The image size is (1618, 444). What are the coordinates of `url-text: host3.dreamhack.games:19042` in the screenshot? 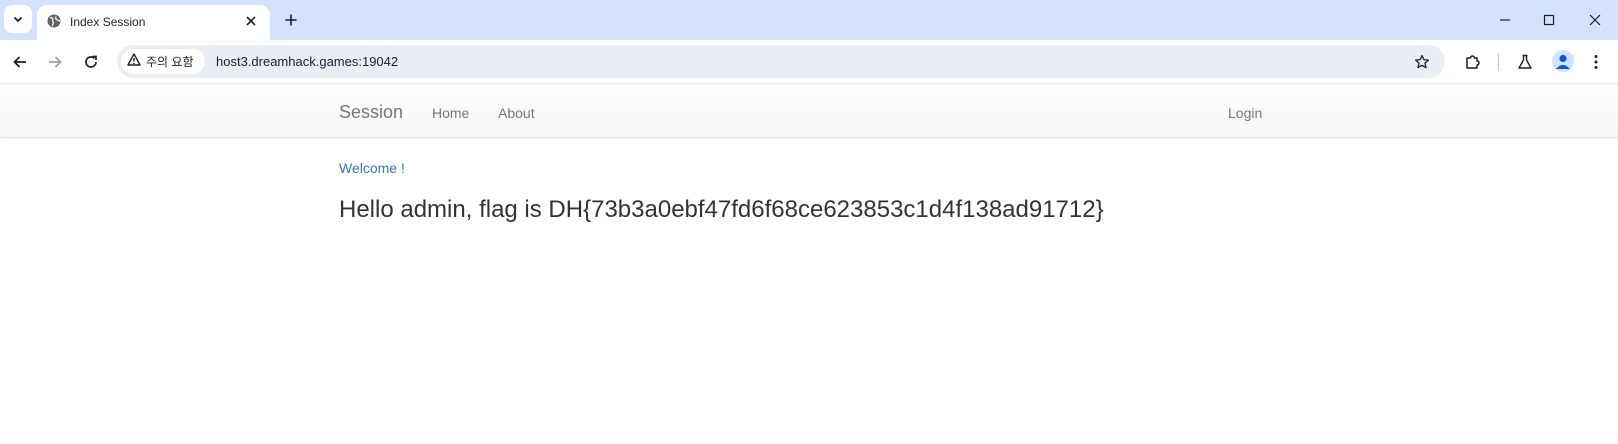 It's located at (307, 61).